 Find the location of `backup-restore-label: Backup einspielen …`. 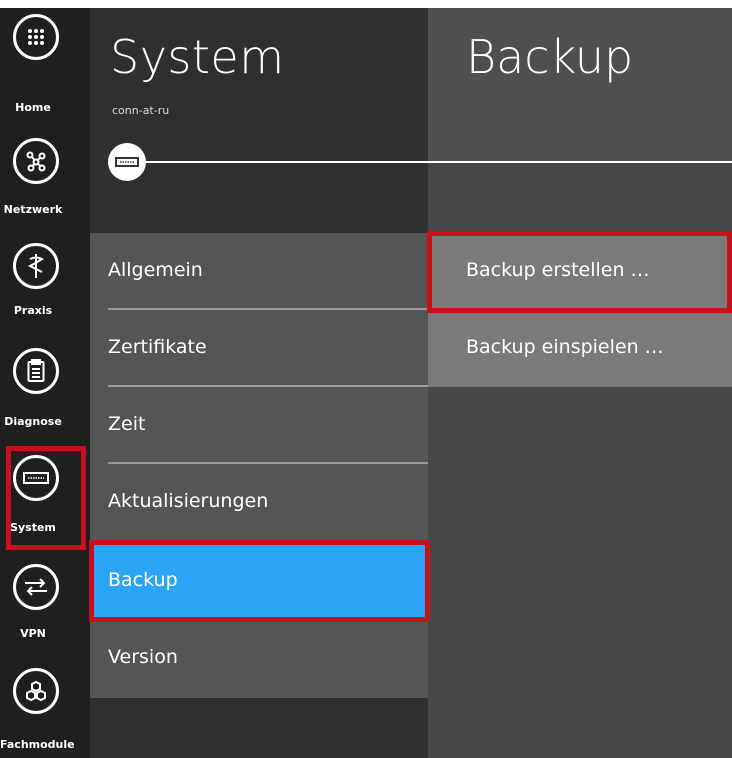

backup-restore-label: Backup einspielen … is located at coordinates (565, 347).